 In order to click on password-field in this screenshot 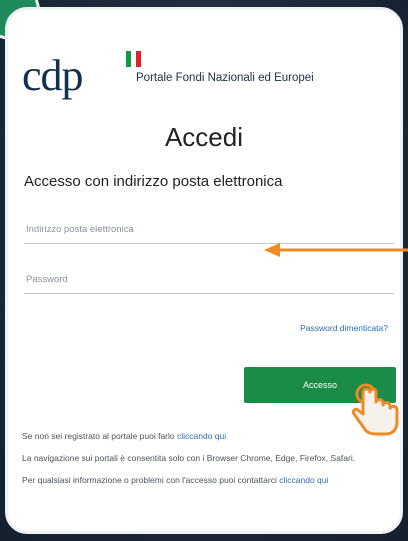, I will do `click(211, 280)`.